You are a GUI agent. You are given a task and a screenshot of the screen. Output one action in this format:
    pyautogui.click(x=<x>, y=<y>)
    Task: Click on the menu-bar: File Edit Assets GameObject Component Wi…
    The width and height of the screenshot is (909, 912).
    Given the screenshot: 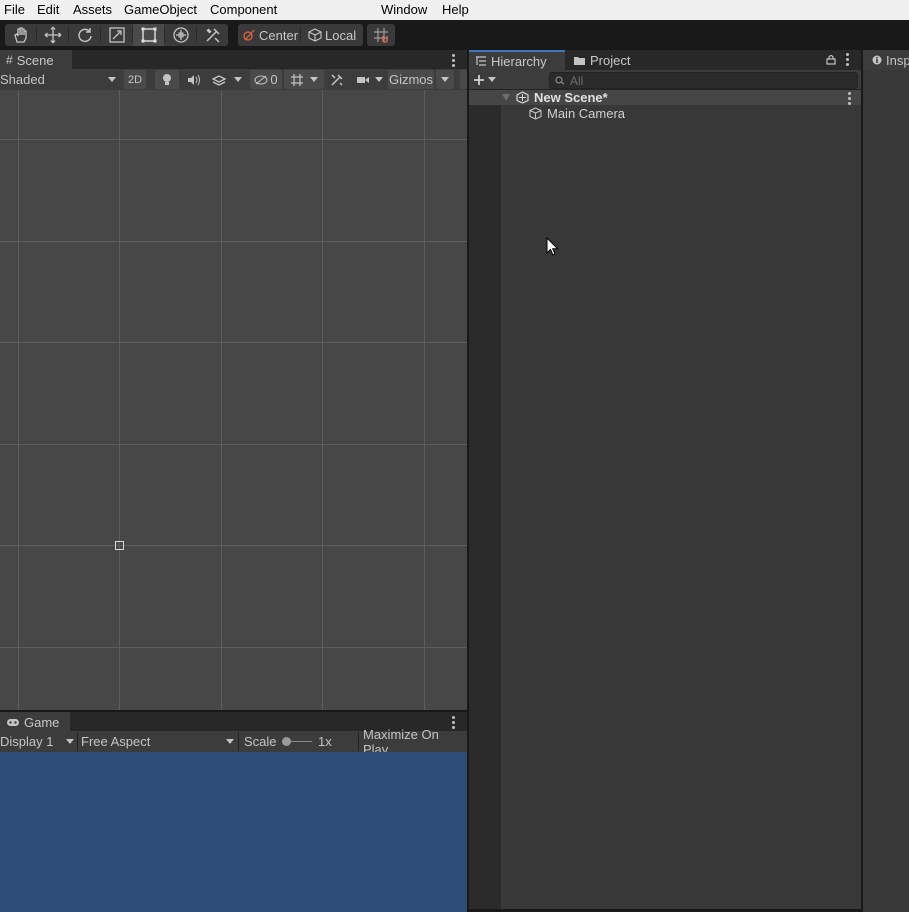 What is the action you would take?
    pyautogui.click(x=454, y=10)
    